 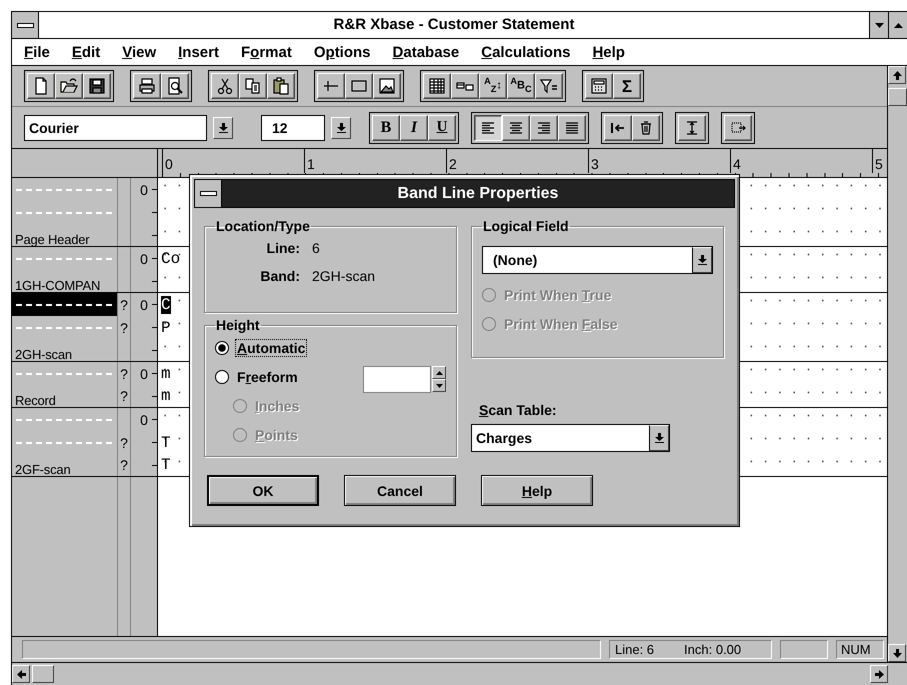 What do you see at coordinates (454, 25) in the screenshot?
I see `window-title: R&R Xbase - Customer Statement` at bounding box center [454, 25].